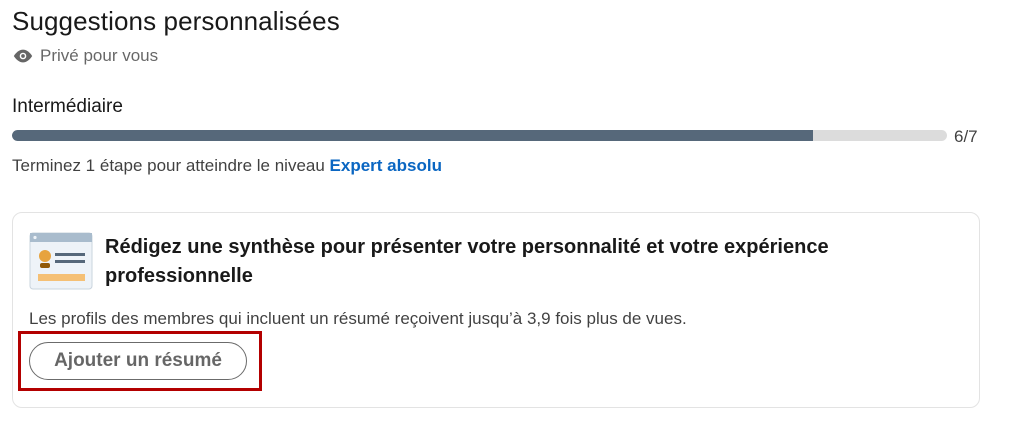  I want to click on add-summary-button: Ajouter un résumé, so click(138, 361).